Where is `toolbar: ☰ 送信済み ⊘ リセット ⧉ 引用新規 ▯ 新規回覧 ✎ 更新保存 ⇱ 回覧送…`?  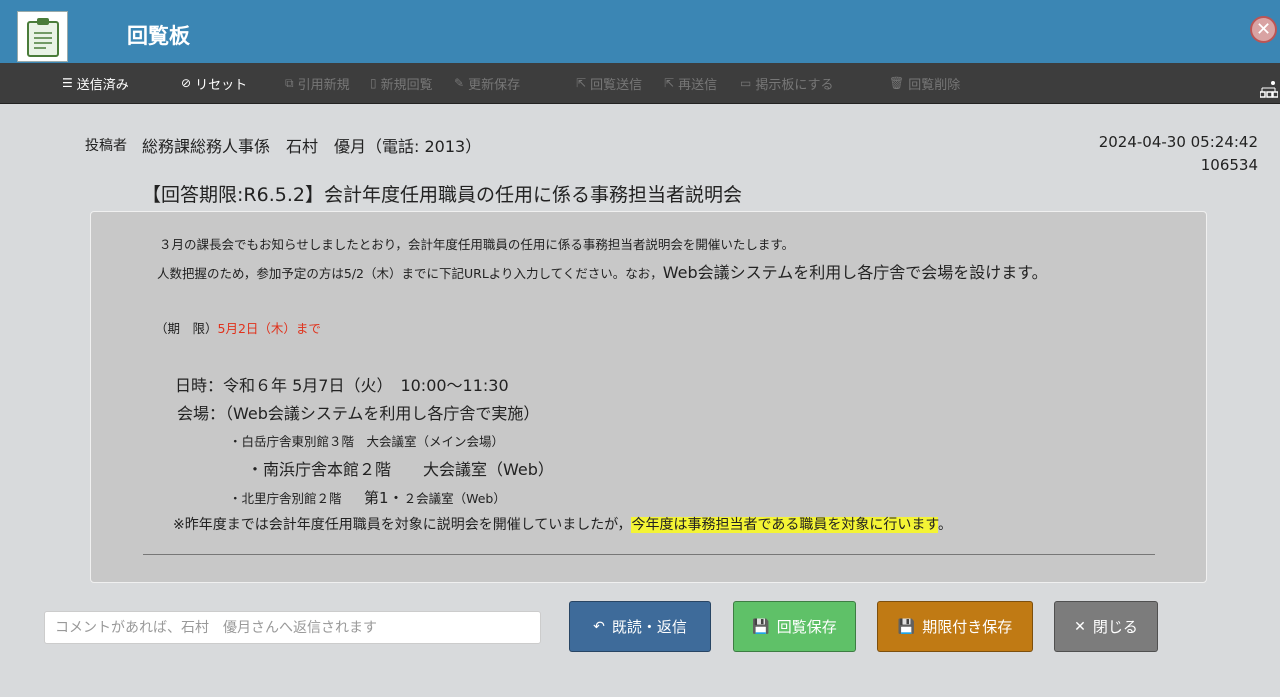
toolbar: ☰ 送信済み ⊘ リセット ⧉ 引用新規 ▯ 新規回覧 ✎ 更新保存 ⇱ 回覧送… is located at coordinates (640, 83).